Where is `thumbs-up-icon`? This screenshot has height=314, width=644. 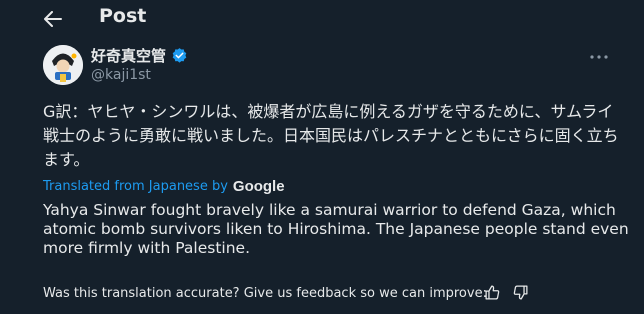
thumbs-up-icon is located at coordinates (491, 292).